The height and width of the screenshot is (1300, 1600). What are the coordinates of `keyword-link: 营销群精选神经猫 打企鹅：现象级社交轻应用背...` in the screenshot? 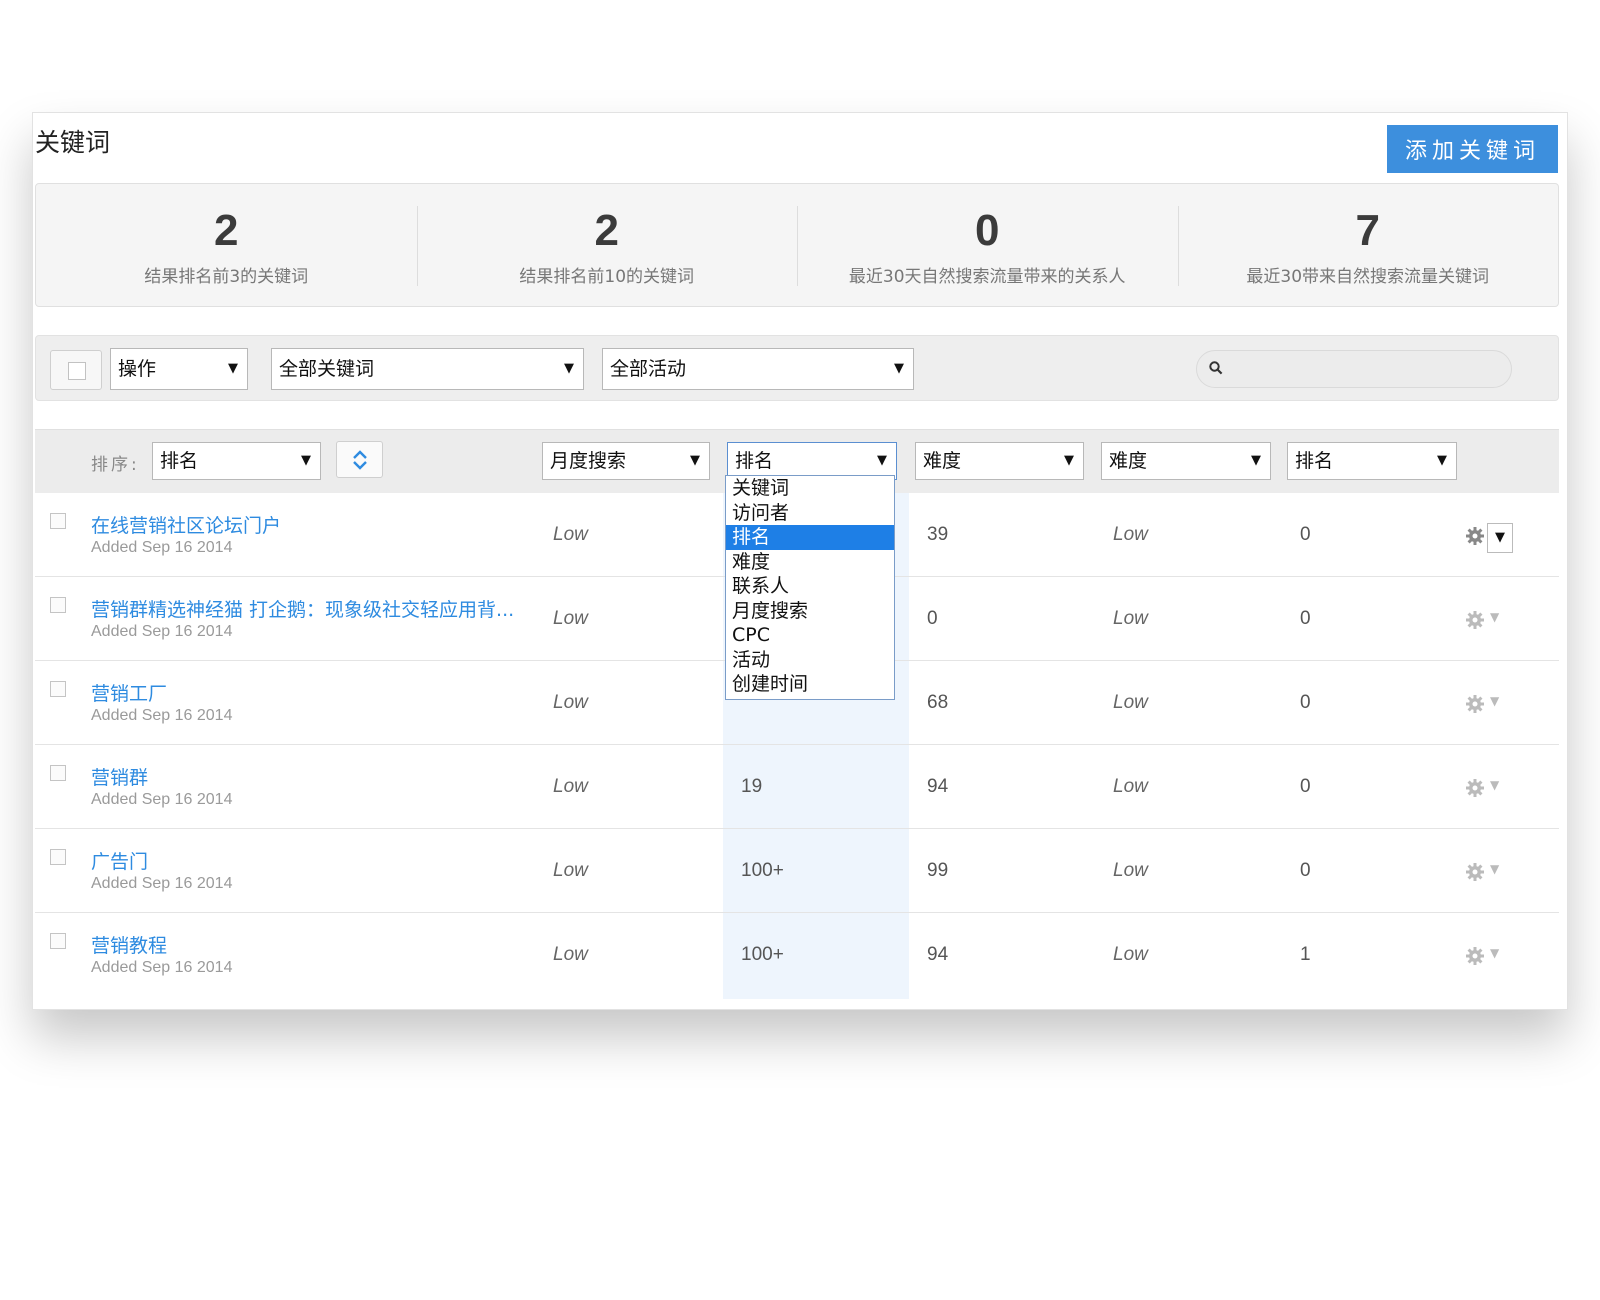 It's located at (302, 608).